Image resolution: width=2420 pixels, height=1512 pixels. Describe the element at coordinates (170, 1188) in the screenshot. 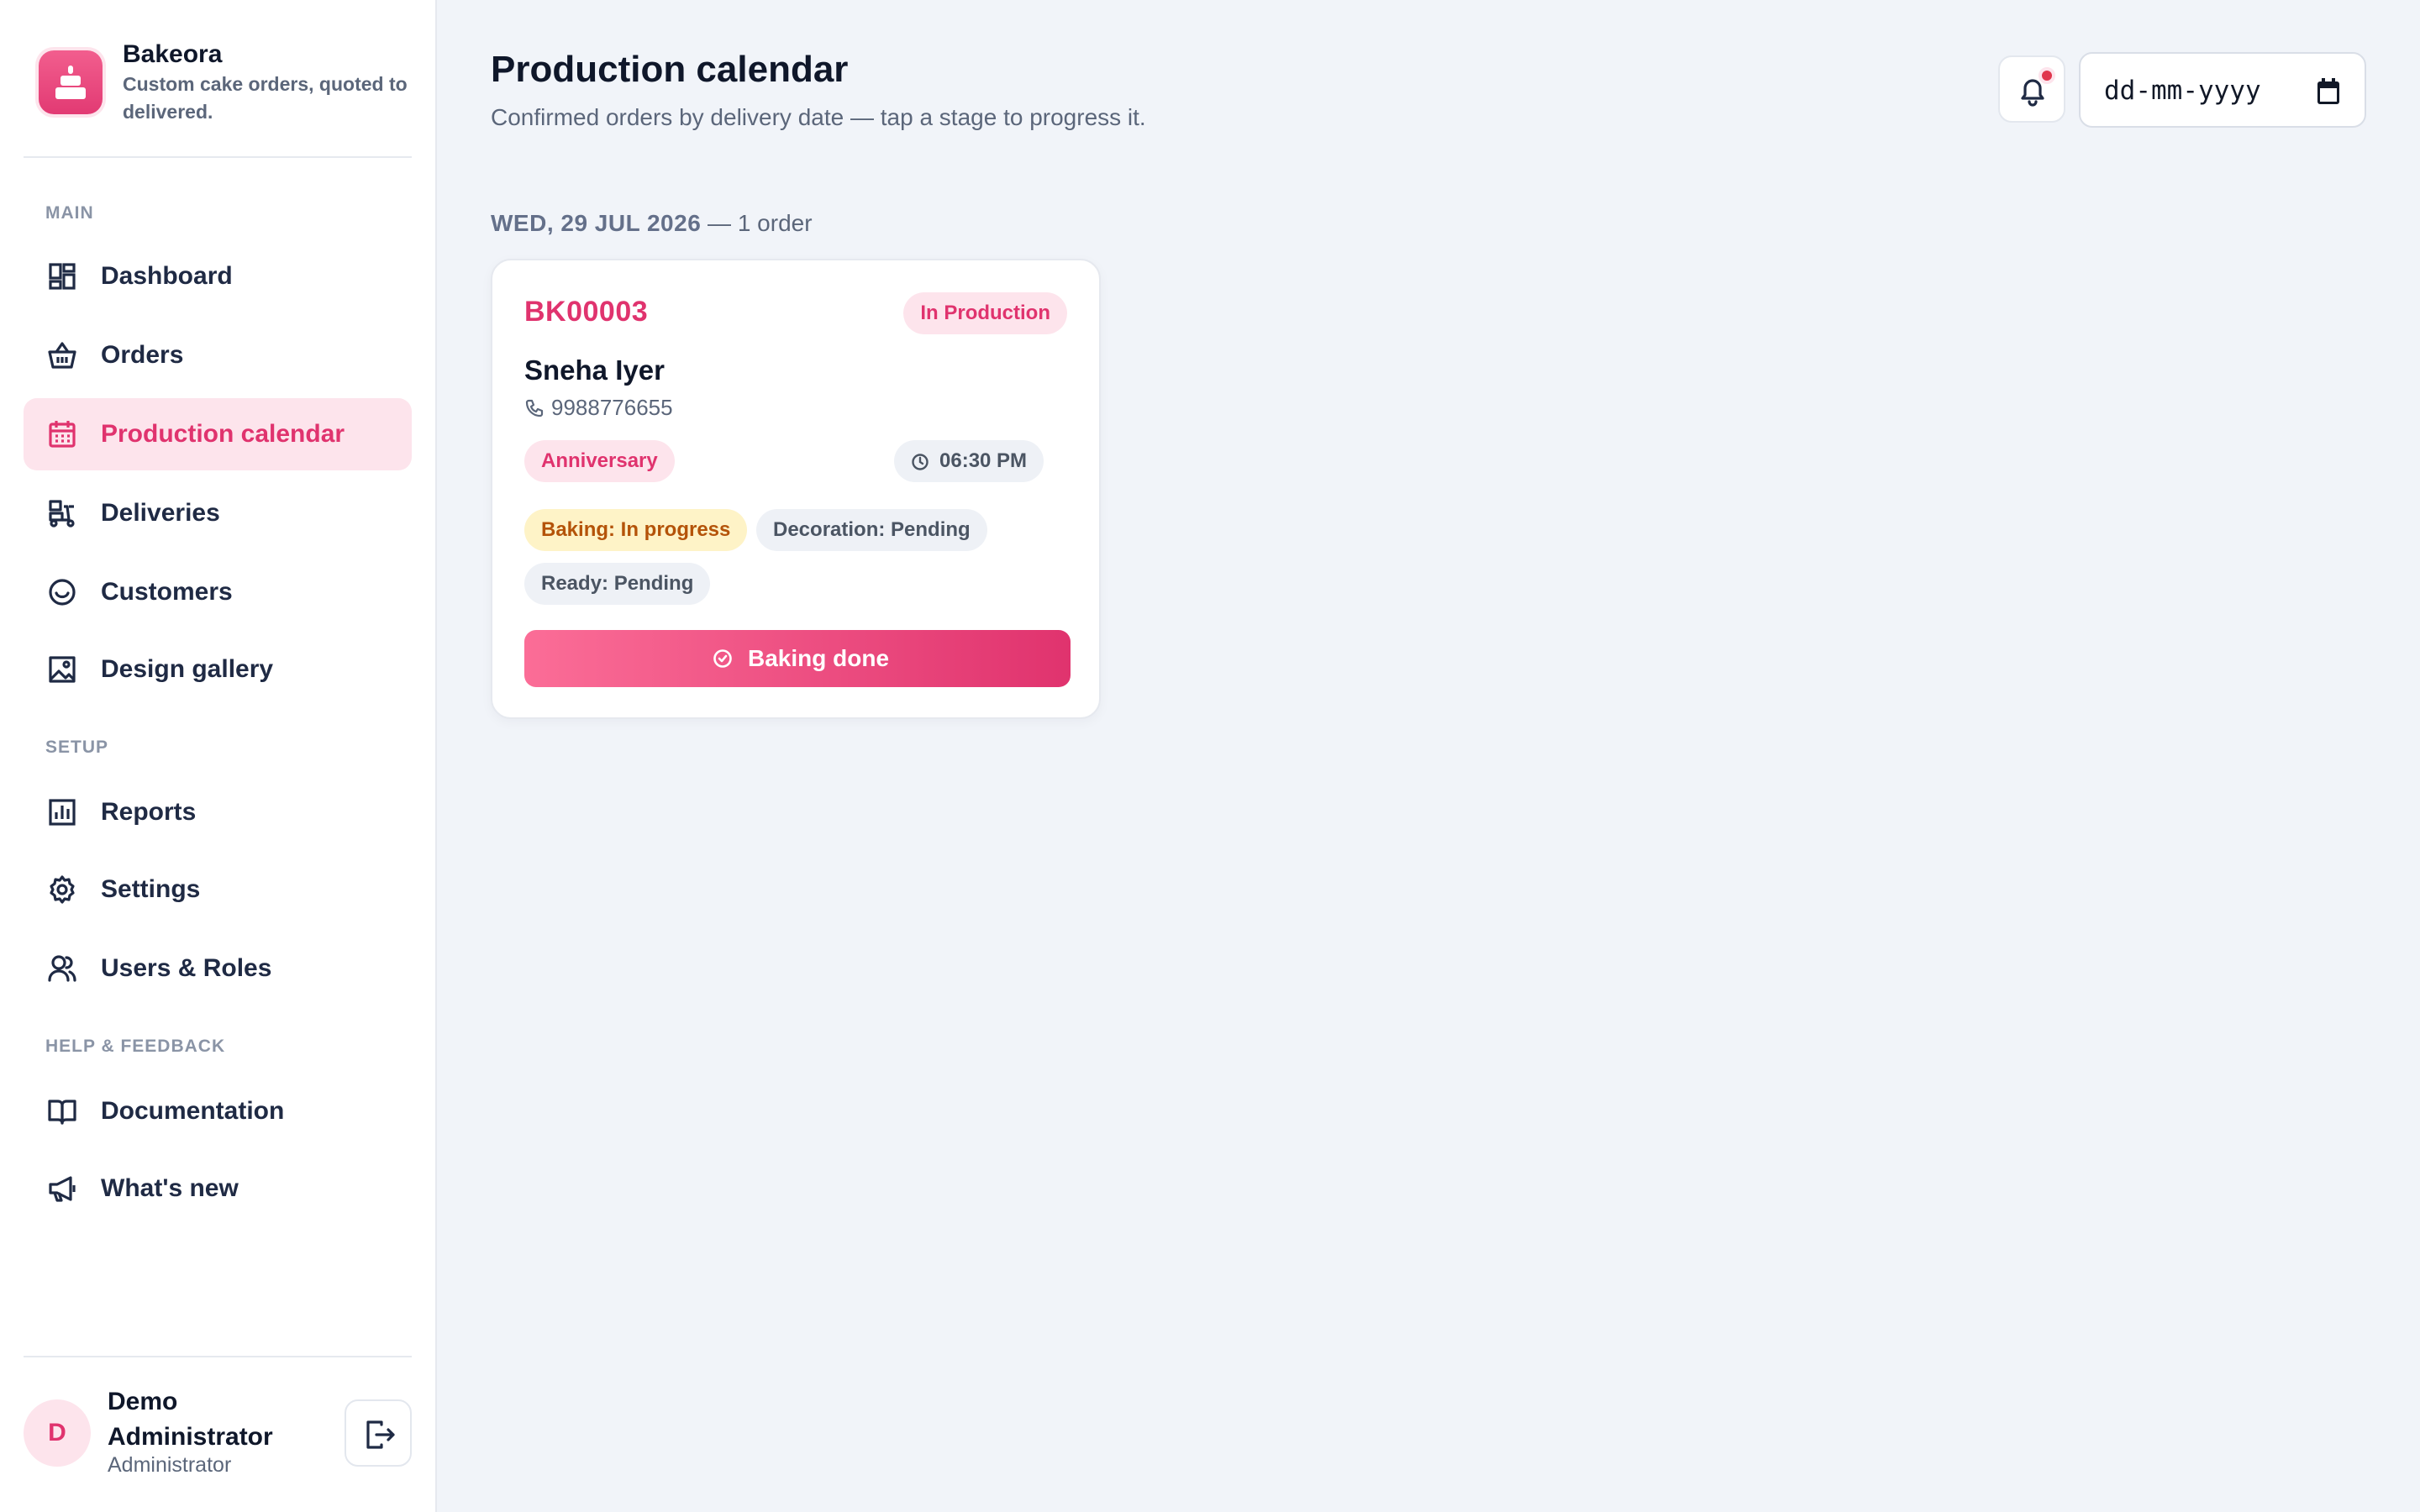

I see `sidebar-item-label: What's new` at that location.